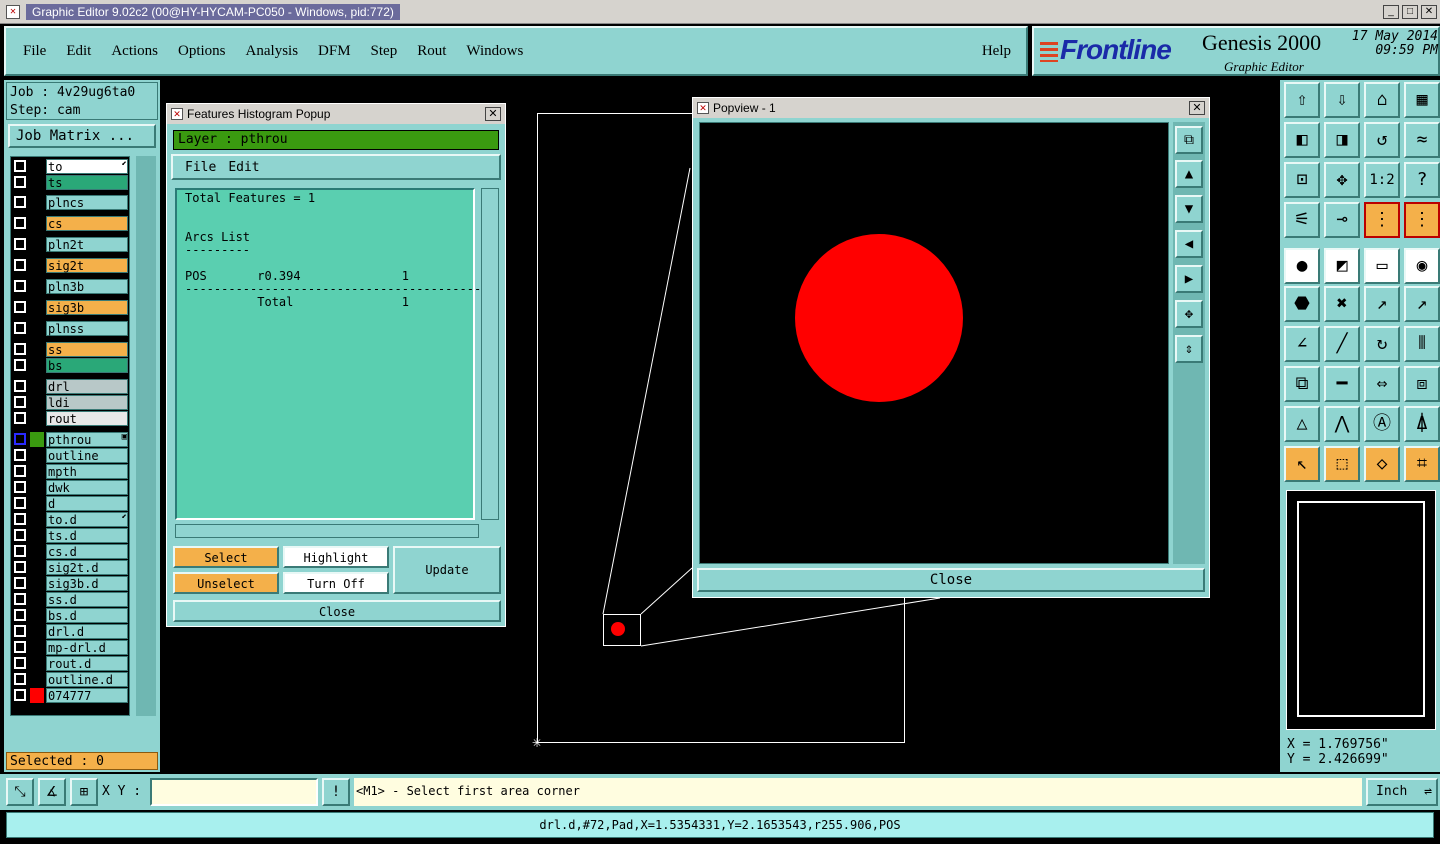 This screenshot has width=1440, height=844. I want to click on tool-redraw-icon: ↺, so click(1382, 140).